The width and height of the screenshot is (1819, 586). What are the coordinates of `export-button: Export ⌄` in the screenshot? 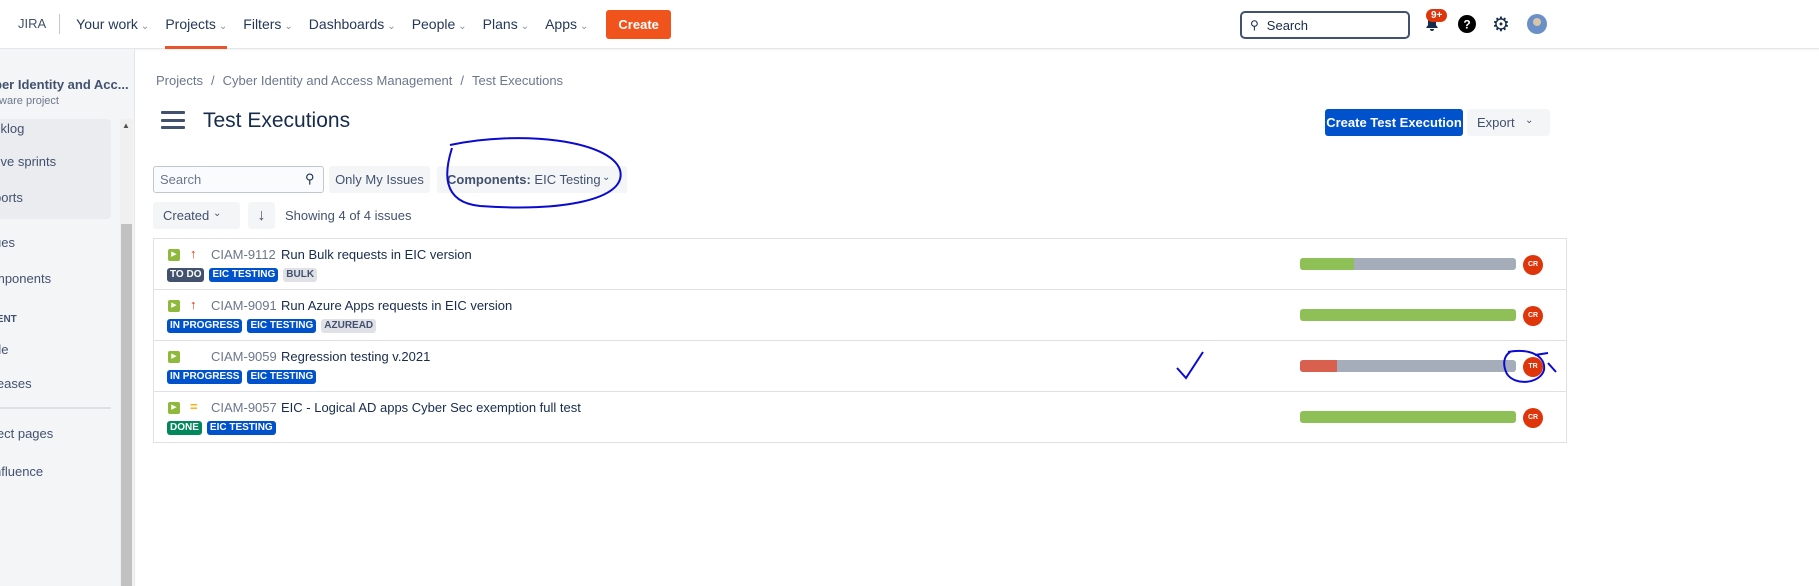 It's located at (1508, 122).